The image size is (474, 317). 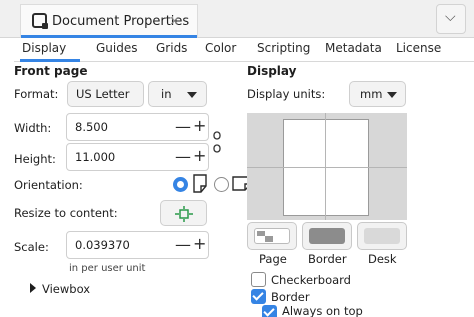 I want to click on display-units-value: mm, so click(x=371, y=94).